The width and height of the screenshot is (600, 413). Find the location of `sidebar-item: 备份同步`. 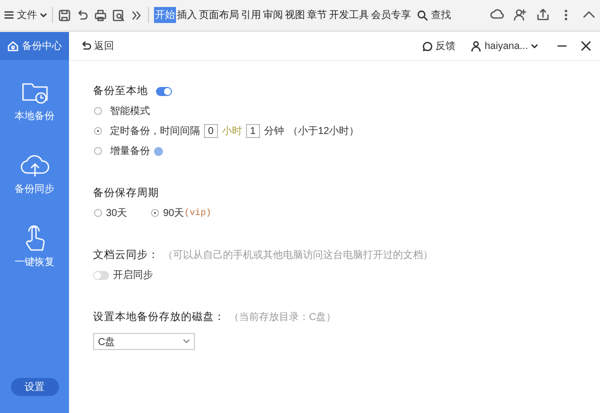

sidebar-item: 备份同步 is located at coordinates (34, 189).